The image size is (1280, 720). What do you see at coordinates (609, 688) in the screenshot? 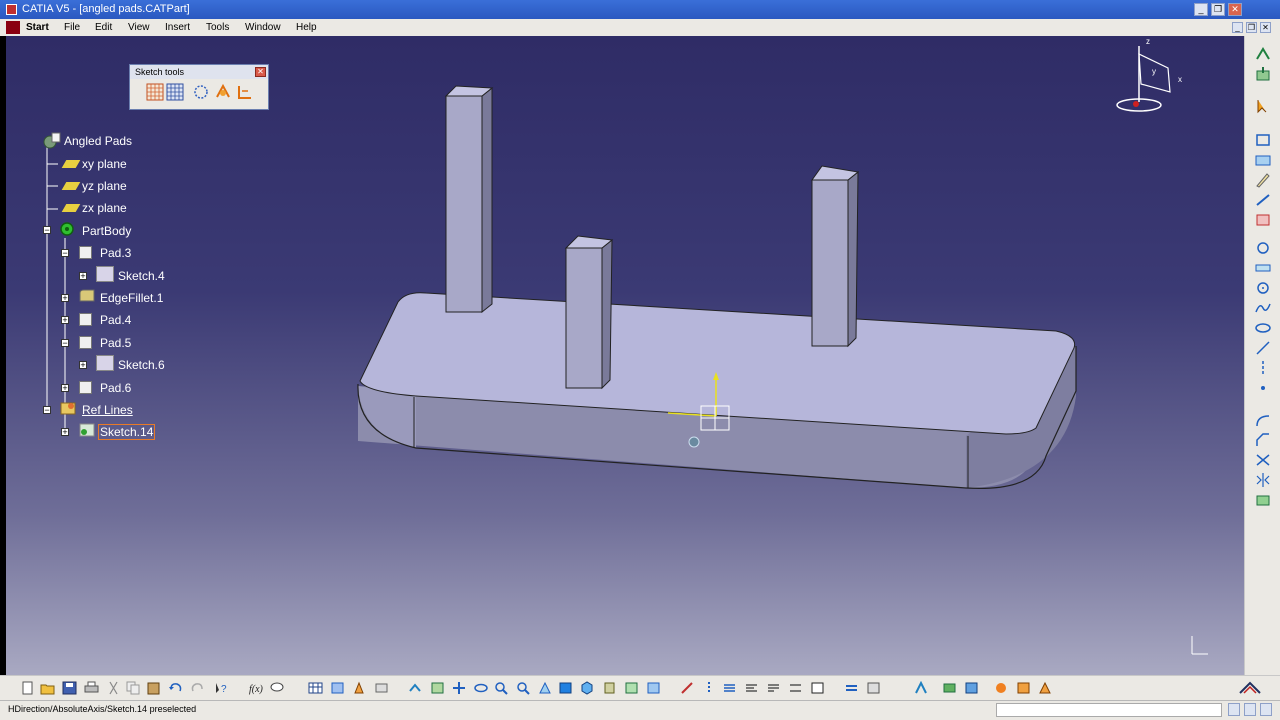
I see `shading-icon` at bounding box center [609, 688].